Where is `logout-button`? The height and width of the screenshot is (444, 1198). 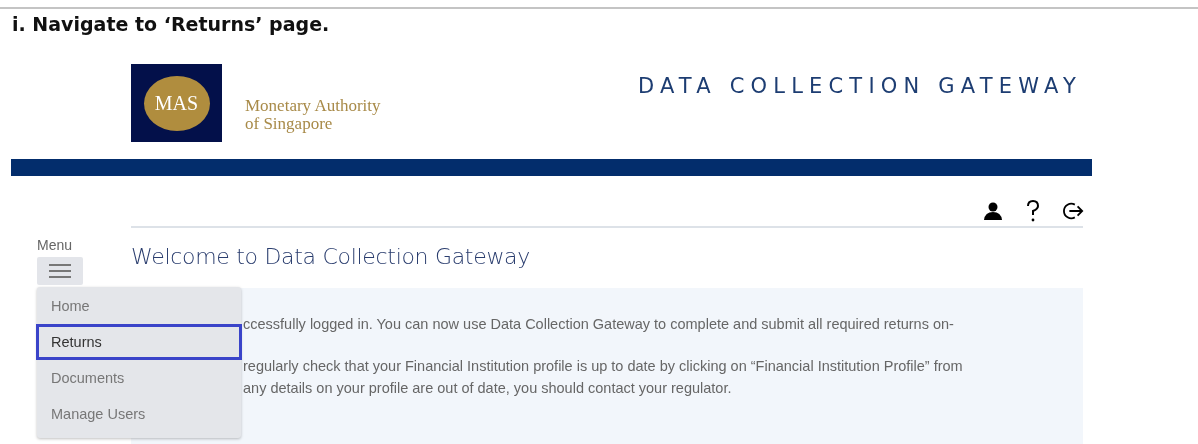 logout-button is located at coordinates (1073, 211).